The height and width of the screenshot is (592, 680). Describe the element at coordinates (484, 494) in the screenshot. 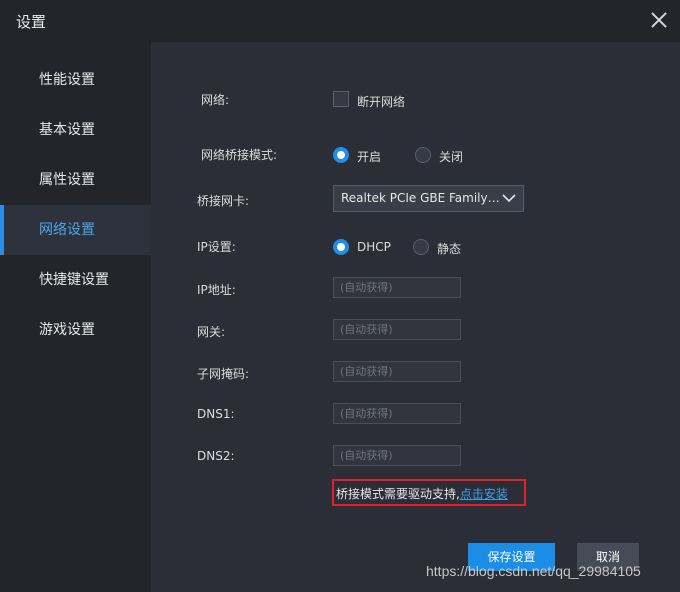

I see `install-driver-link: 点击安装` at that location.